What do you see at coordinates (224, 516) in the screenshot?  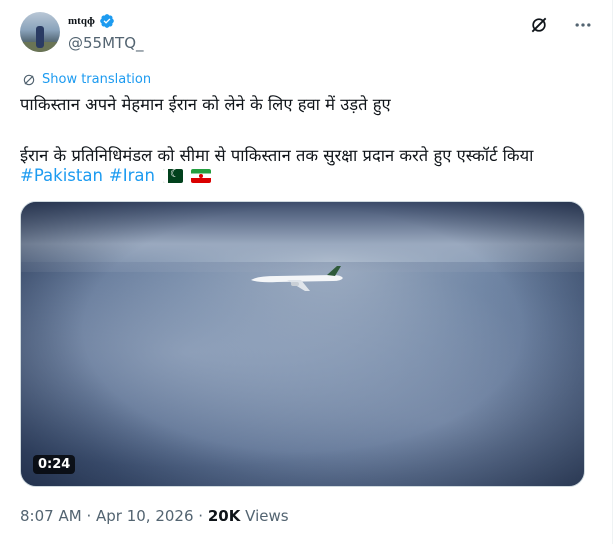 I see `views-count: 20K` at bounding box center [224, 516].